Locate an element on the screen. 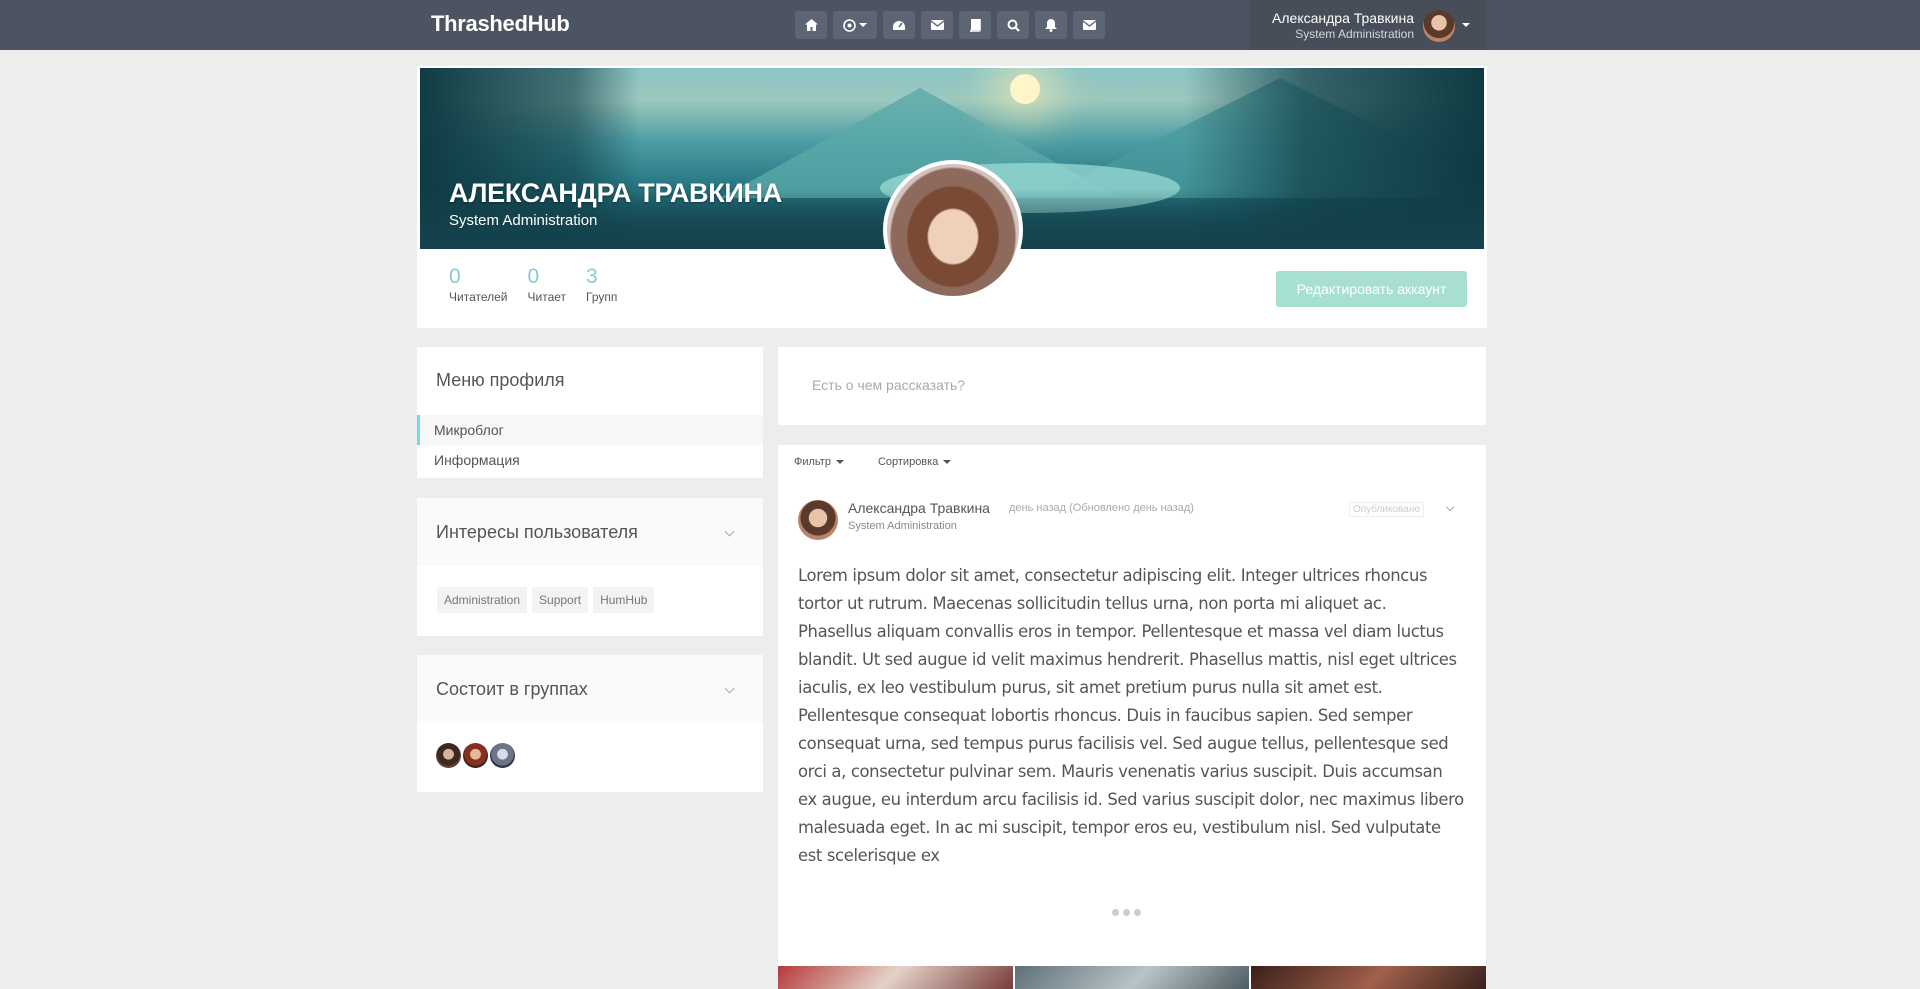 The width and height of the screenshot is (1920, 989). messages-button is located at coordinates (937, 25).